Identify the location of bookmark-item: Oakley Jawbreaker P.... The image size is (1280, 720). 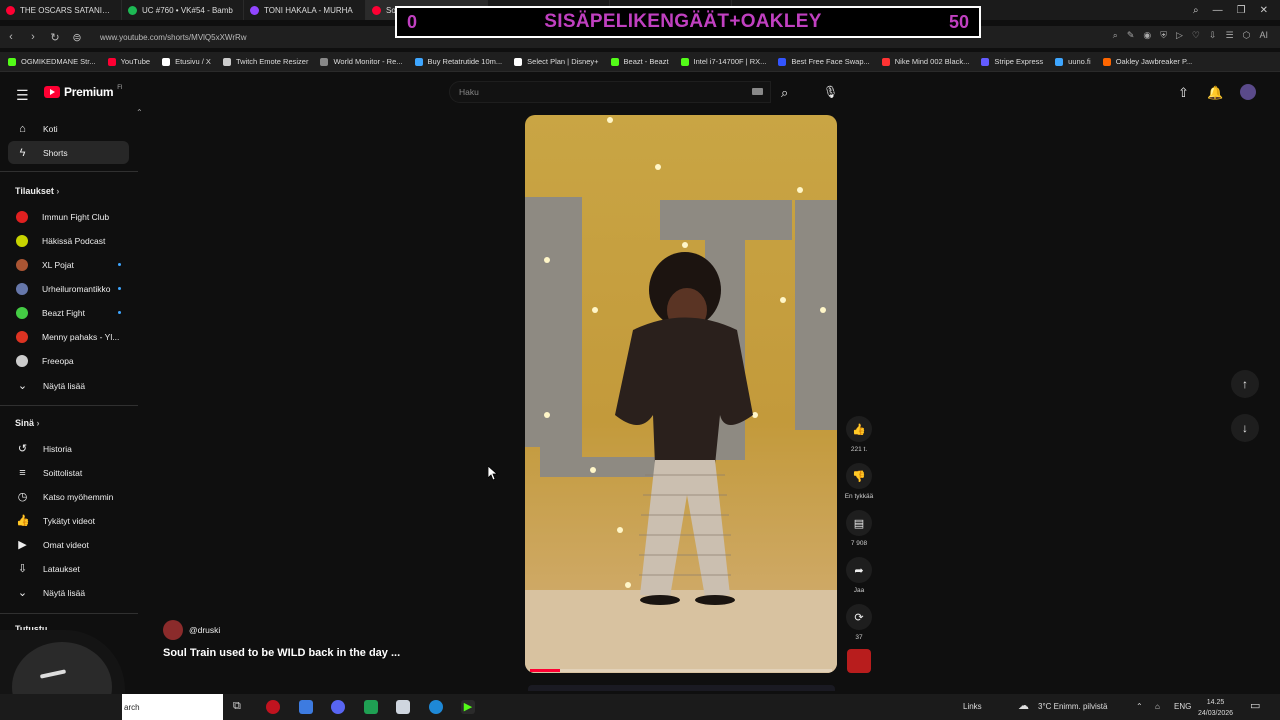
(1147, 61).